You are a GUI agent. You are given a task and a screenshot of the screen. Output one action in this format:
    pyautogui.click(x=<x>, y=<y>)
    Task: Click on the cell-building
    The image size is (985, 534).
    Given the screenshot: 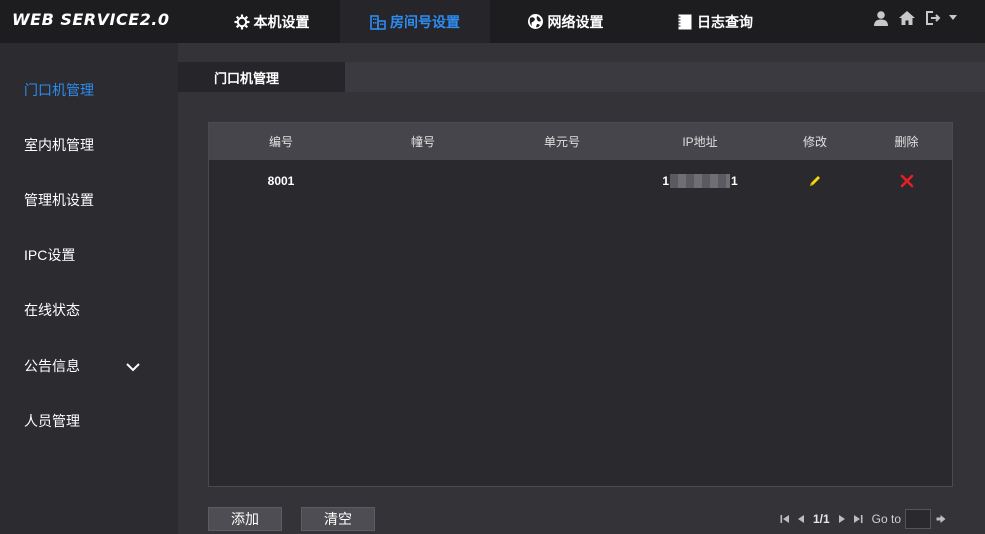 What is the action you would take?
    pyautogui.click(x=423, y=181)
    